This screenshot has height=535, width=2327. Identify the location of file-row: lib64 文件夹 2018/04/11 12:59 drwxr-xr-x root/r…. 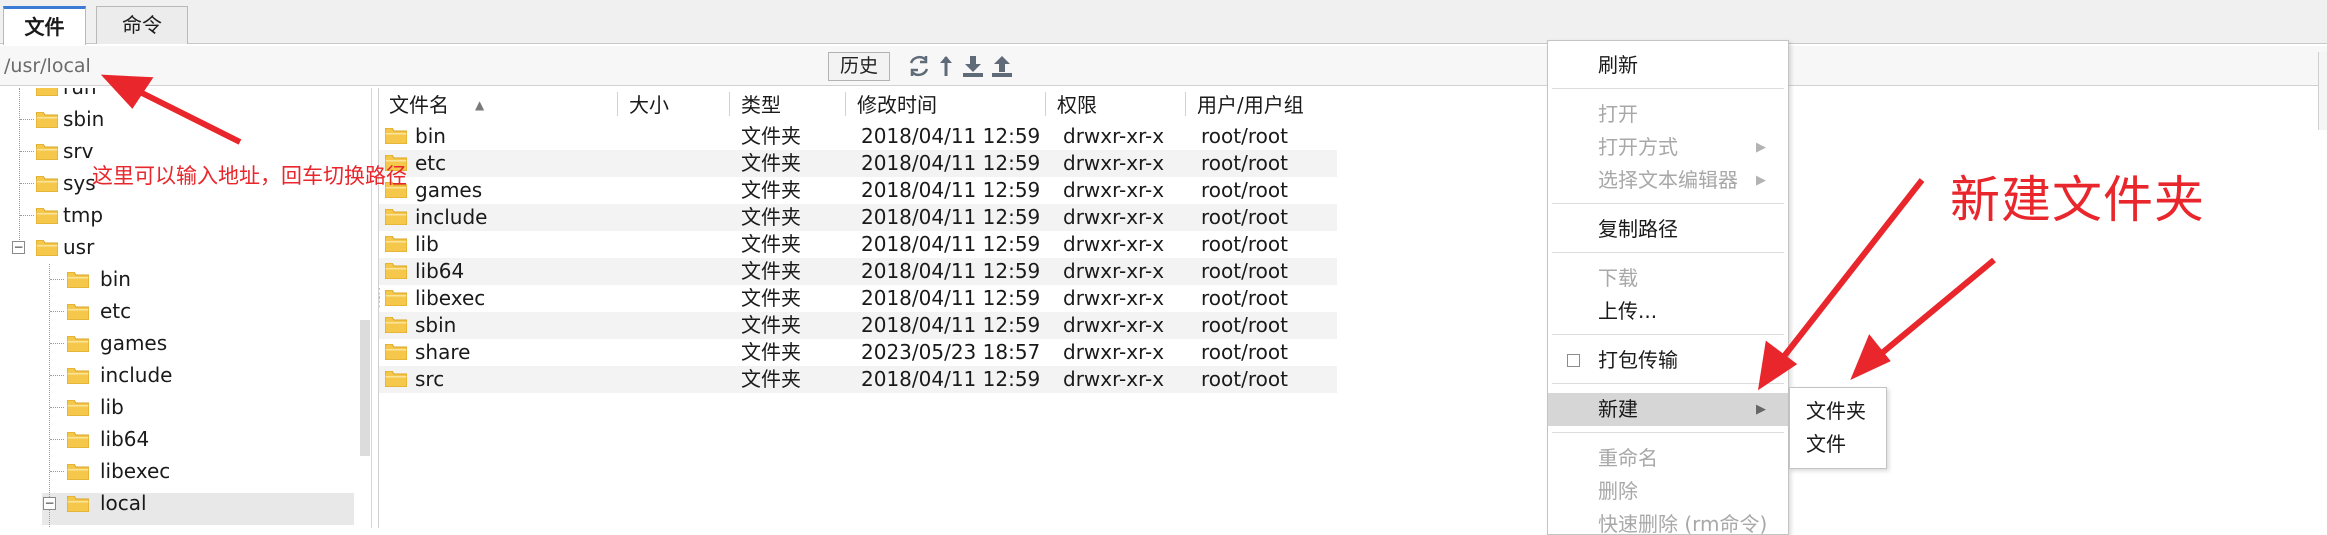
(858, 271).